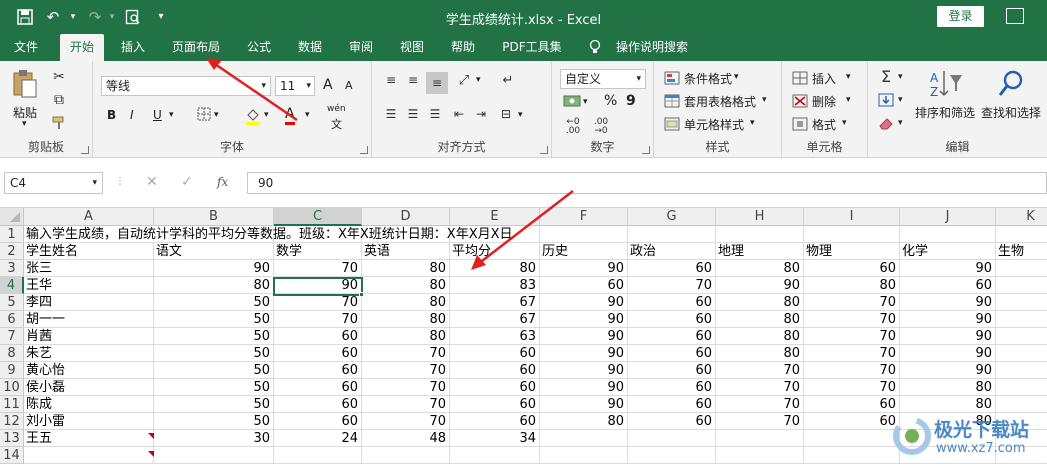  I want to click on cell-D6: 80, so click(406, 319).